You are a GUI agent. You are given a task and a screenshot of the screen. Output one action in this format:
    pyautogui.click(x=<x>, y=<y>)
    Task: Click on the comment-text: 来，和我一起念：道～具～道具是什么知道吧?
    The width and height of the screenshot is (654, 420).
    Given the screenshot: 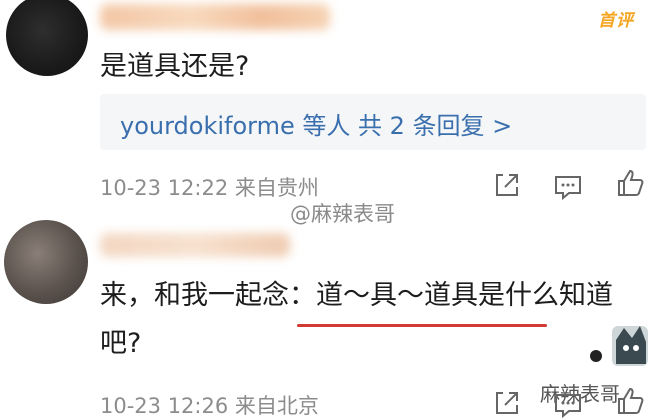 What is the action you would take?
    pyautogui.click(x=356, y=319)
    